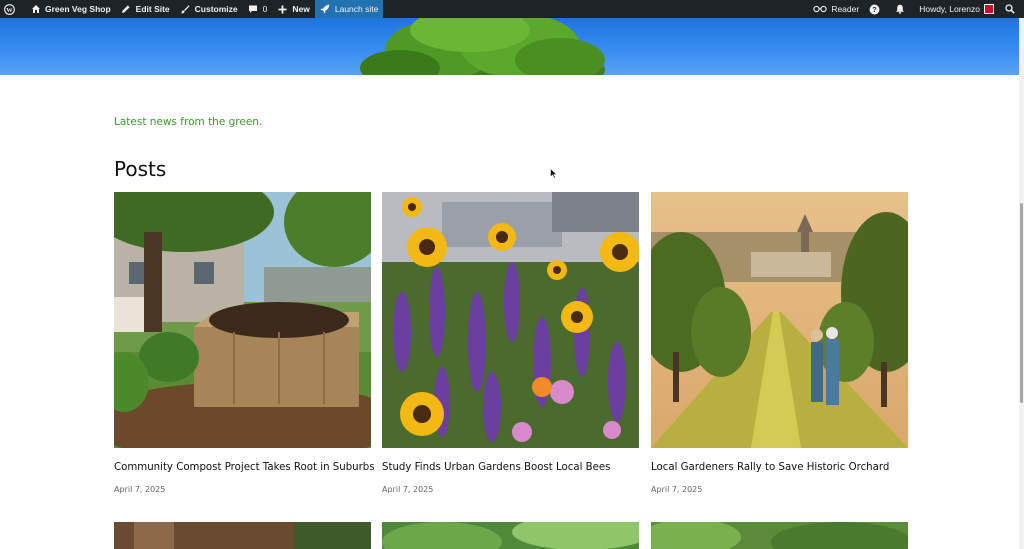 The width and height of the screenshot is (1024, 549). I want to click on help-icon: ?, so click(874, 9).